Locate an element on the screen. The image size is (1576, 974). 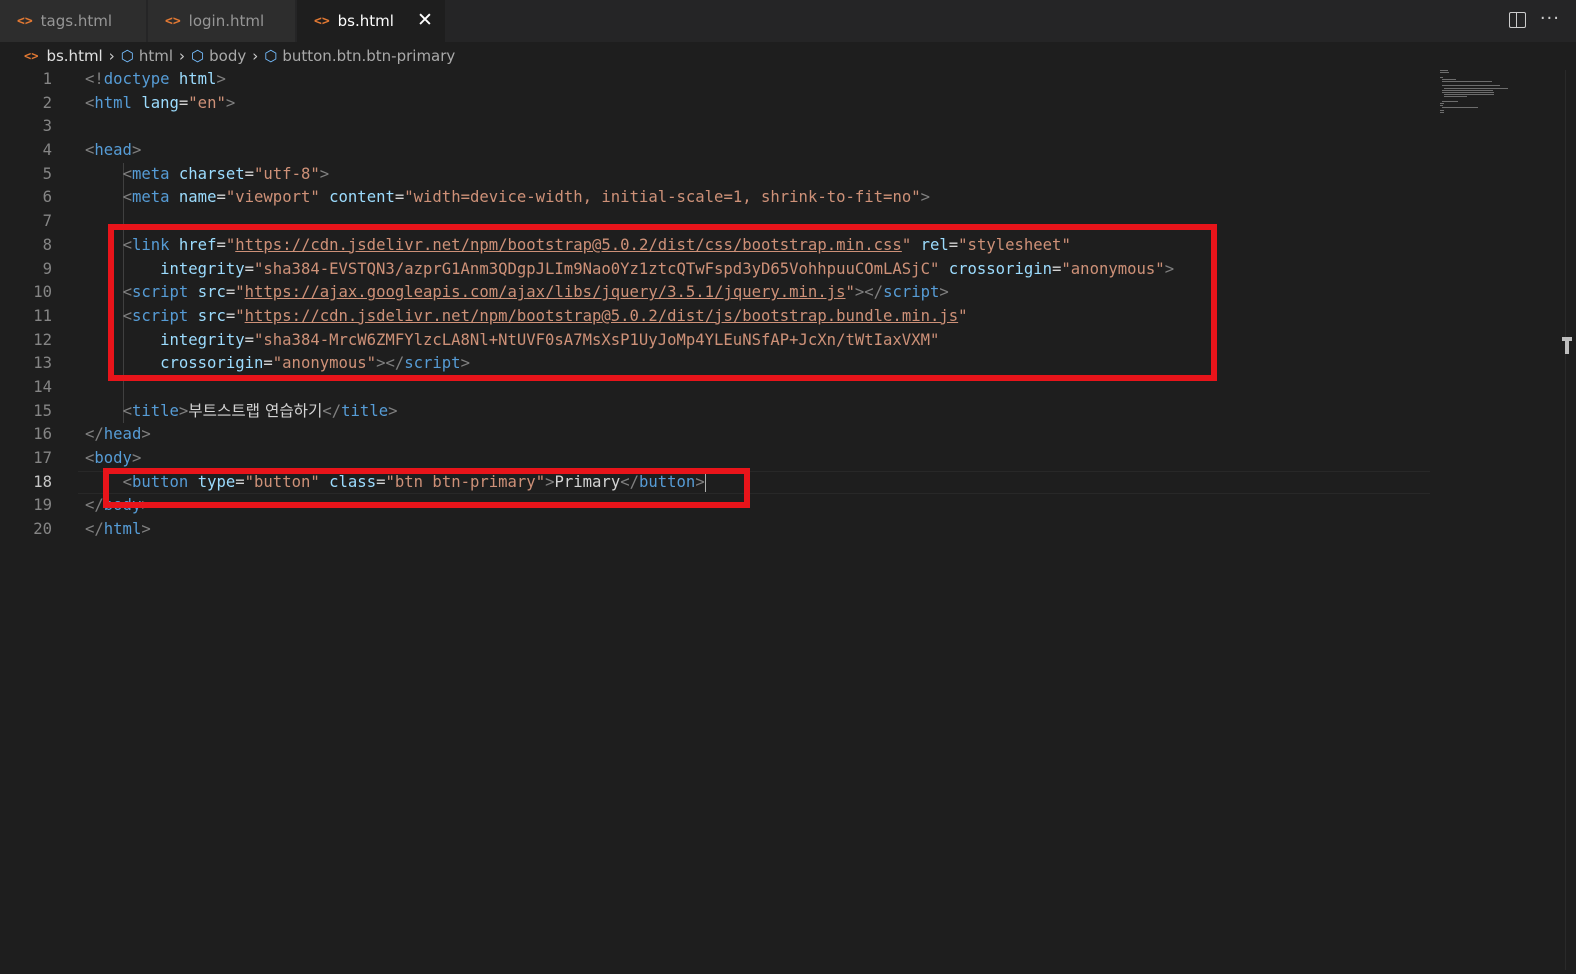
tab-login-html: <> login.html is located at coordinates (222, 21).